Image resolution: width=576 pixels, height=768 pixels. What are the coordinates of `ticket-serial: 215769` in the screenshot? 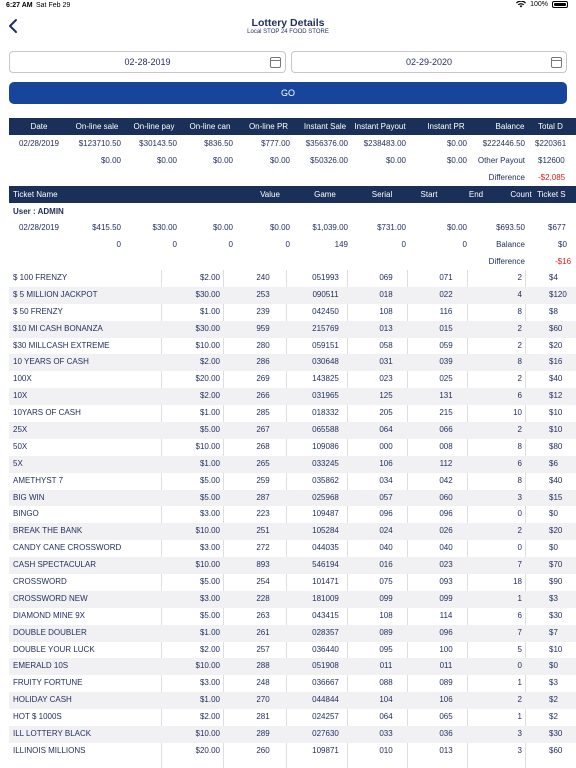 It's located at (325, 328).